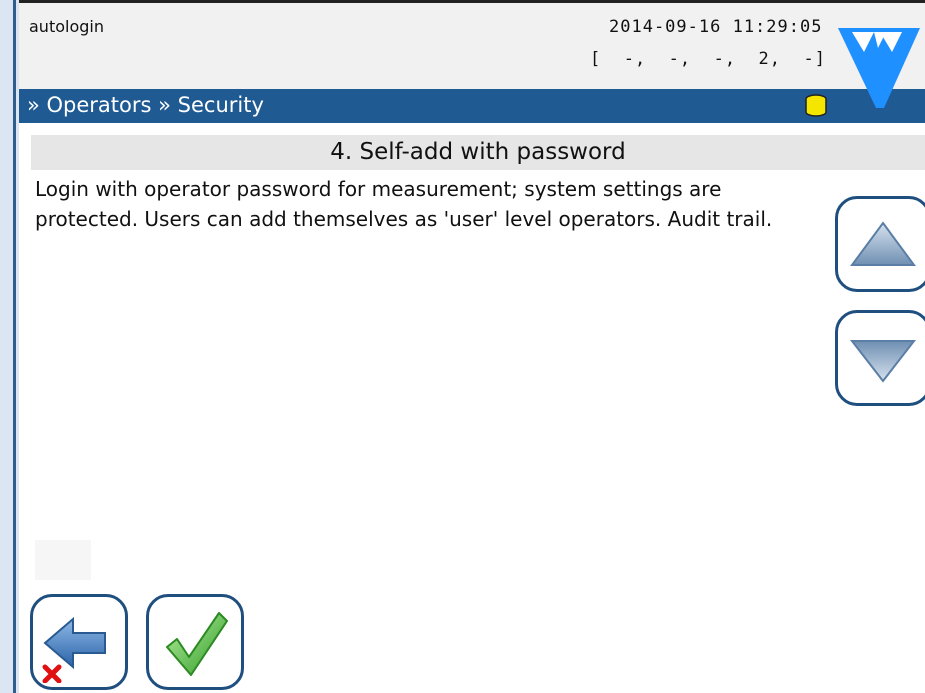 The height and width of the screenshot is (693, 925). Describe the element at coordinates (8, 346) in the screenshot. I see `left-border` at that location.